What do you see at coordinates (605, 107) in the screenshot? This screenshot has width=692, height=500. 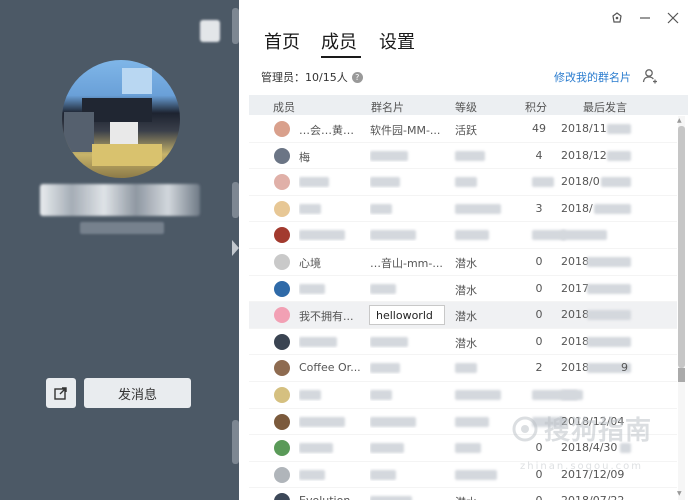 I see `col-last-speak: 最后发言` at bounding box center [605, 107].